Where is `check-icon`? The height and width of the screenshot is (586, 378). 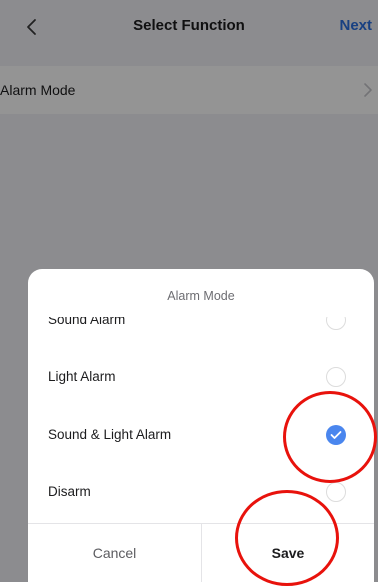
check-icon is located at coordinates (336, 435).